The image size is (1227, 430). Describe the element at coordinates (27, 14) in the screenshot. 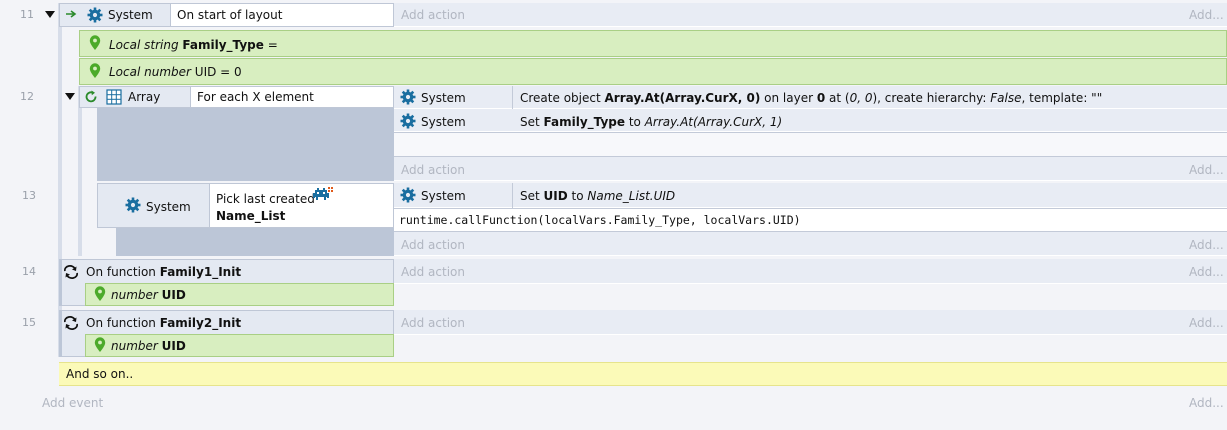

I see `event-number-11: 11` at that location.